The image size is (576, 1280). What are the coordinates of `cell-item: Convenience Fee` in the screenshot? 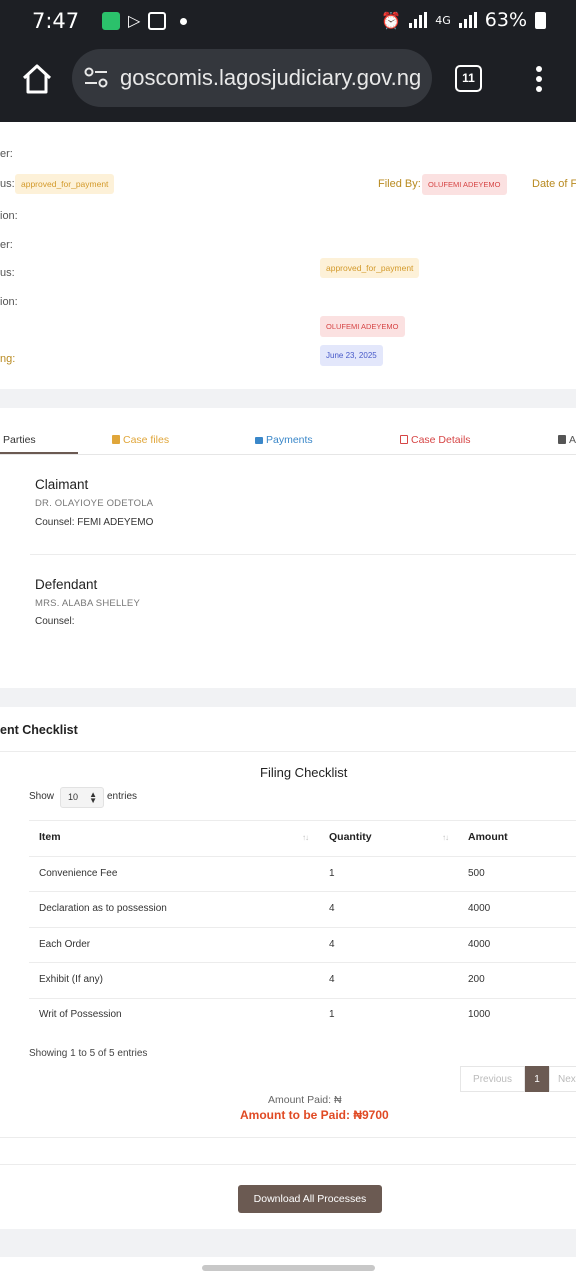 It's located at (78, 873).